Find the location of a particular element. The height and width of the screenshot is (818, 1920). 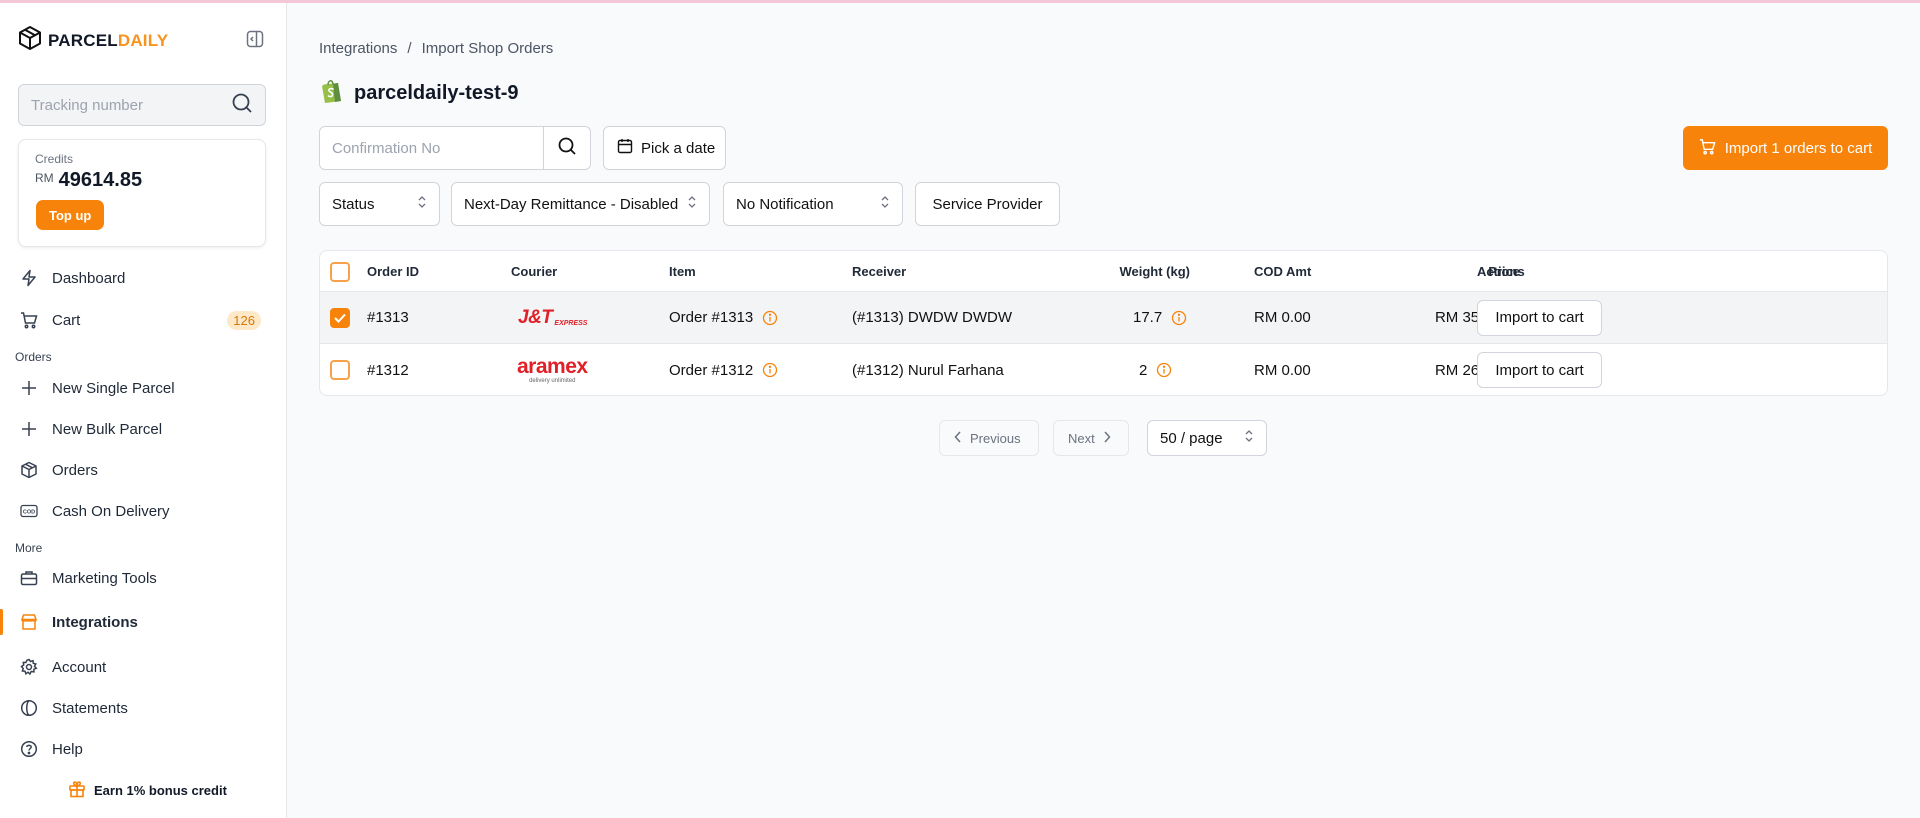

brand-name-part1: PARCEL is located at coordinates (83, 40).